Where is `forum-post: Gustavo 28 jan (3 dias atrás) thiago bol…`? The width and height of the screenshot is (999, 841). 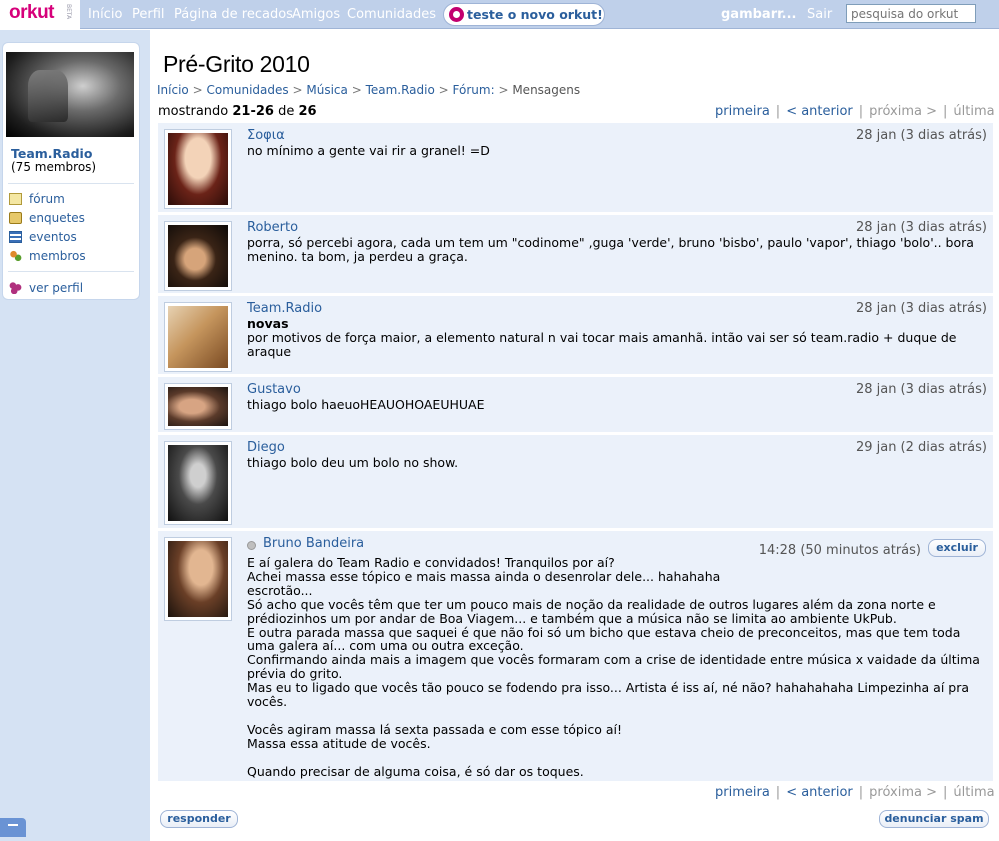 forum-post: Gustavo 28 jan (3 dias atrás) thiago bol… is located at coordinates (575, 406).